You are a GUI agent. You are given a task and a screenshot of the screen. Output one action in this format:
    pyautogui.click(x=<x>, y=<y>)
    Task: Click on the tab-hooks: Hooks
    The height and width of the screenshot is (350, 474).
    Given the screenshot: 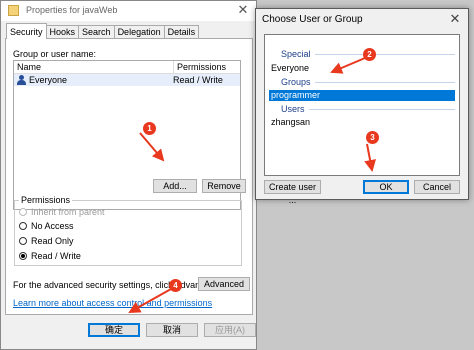 What is the action you would take?
    pyautogui.click(x=62, y=32)
    